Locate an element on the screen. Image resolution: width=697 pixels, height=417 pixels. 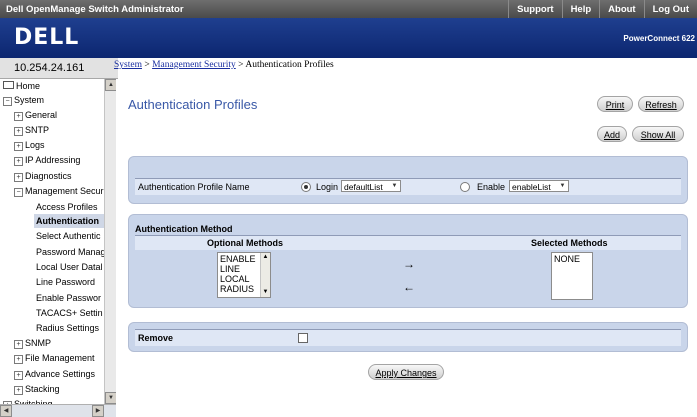
sidebar-item-file-management: + File Management is located at coordinates (54, 358).